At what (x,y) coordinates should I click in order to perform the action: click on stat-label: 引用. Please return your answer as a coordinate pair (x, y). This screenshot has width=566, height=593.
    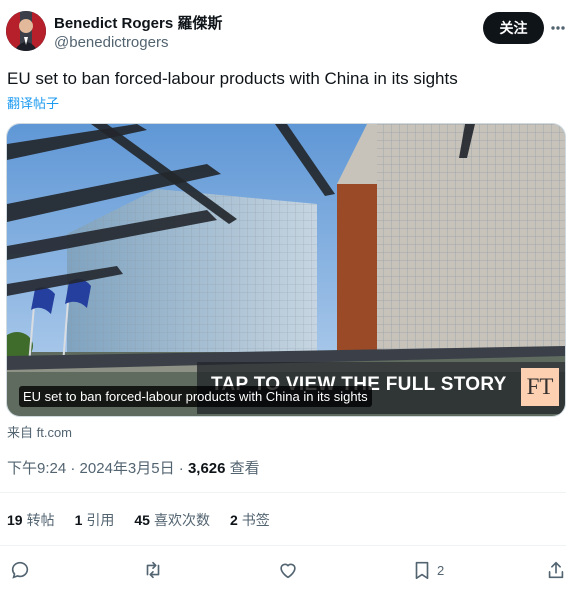
    Looking at the image, I should click on (100, 520).